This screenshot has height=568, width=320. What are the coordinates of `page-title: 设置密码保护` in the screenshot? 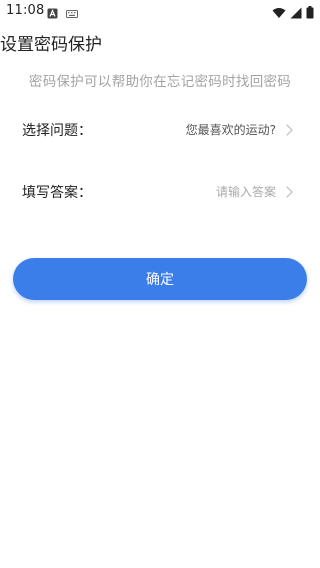 It's located at (51, 45).